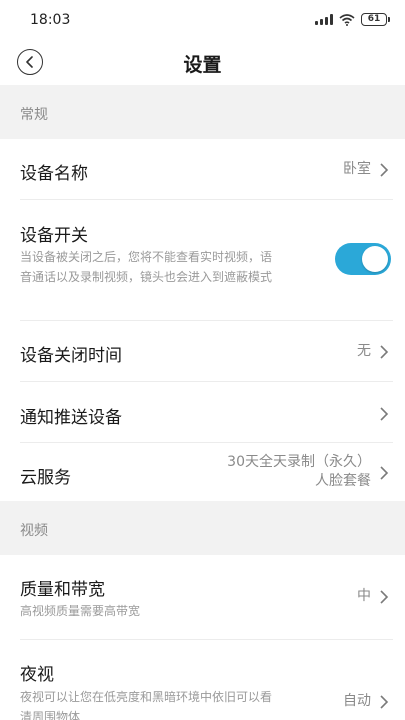  Describe the element at coordinates (202, 597) in the screenshot. I see `setting-quality-bandwidth: 质量和带宽 高视频质量需要高带宽 中` at that location.